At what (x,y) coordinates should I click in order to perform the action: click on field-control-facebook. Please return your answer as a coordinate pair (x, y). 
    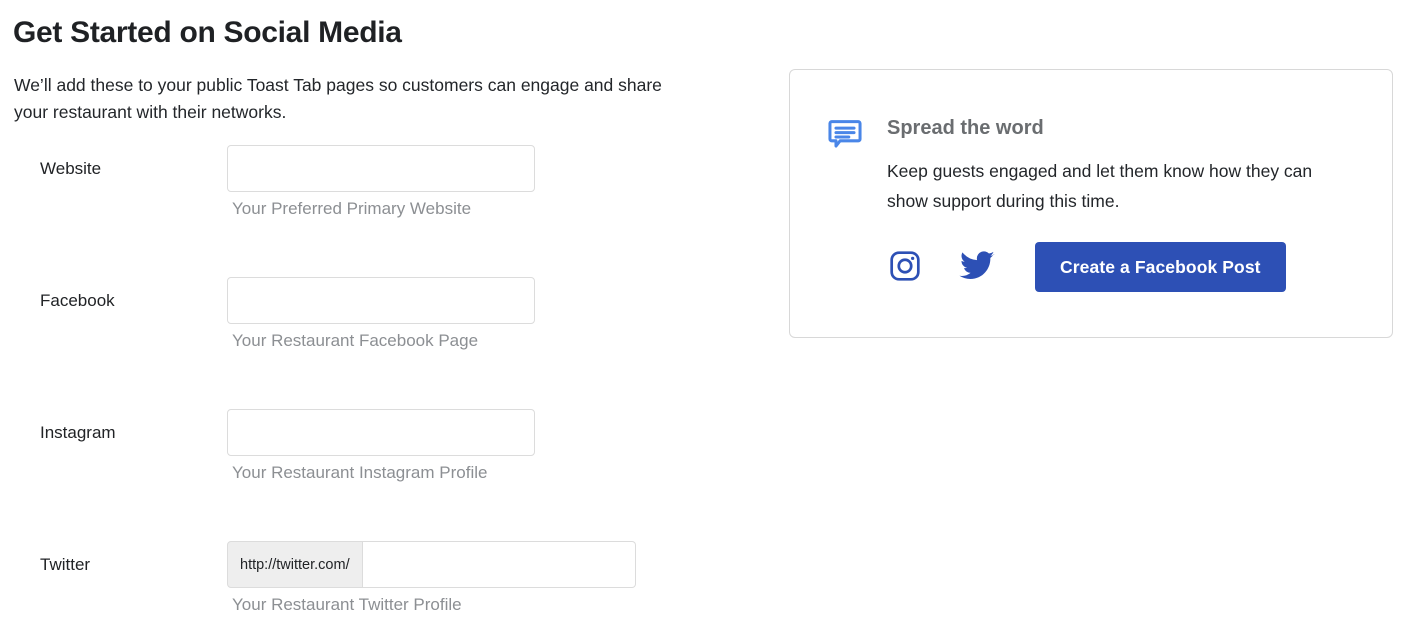
    Looking at the image, I should click on (381, 300).